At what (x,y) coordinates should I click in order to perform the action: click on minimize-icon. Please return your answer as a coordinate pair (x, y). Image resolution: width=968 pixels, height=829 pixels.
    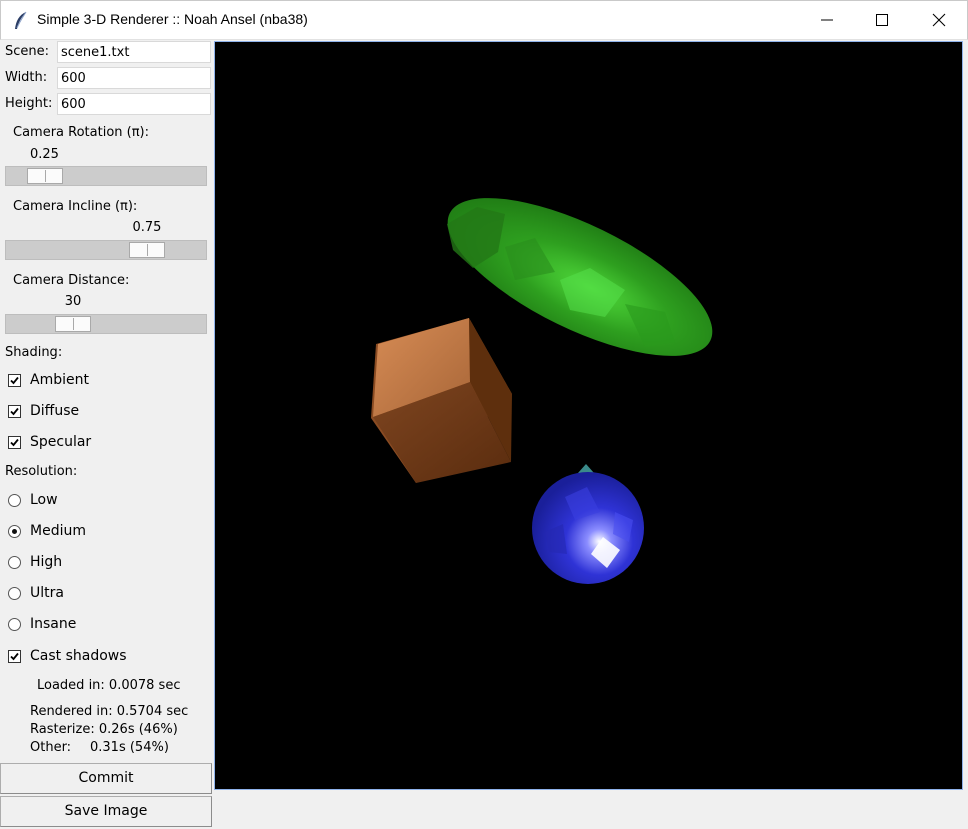
    Looking at the image, I should click on (827, 20).